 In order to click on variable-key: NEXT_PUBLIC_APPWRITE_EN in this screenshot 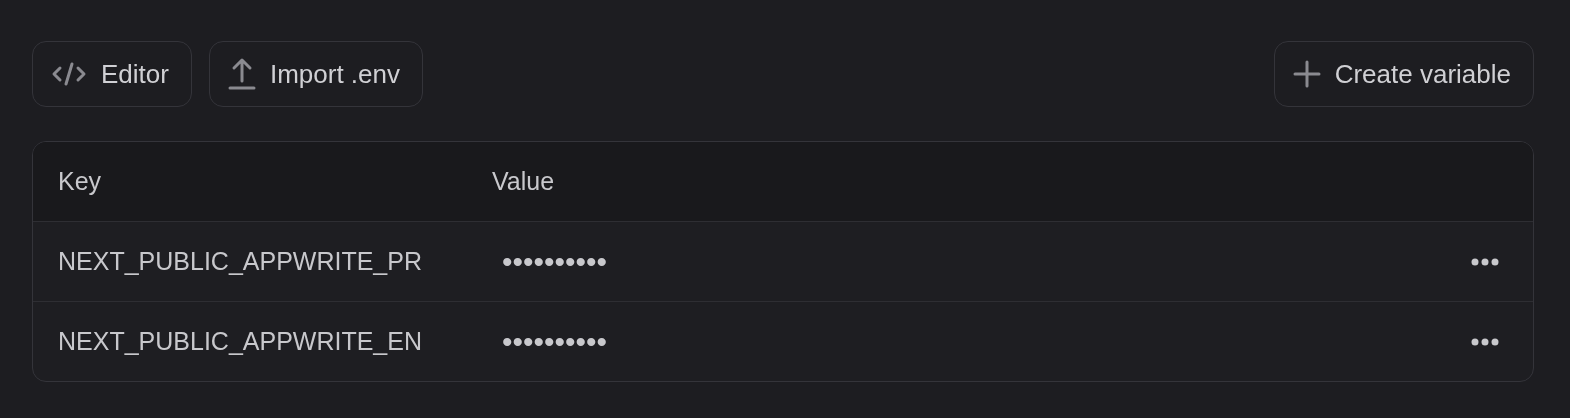, I will do `click(257, 341)`.